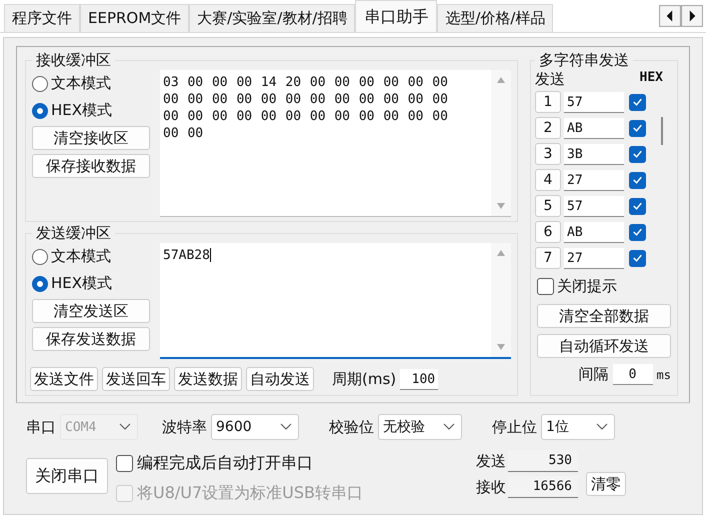  I want to click on string-field: 3B, so click(594, 154).